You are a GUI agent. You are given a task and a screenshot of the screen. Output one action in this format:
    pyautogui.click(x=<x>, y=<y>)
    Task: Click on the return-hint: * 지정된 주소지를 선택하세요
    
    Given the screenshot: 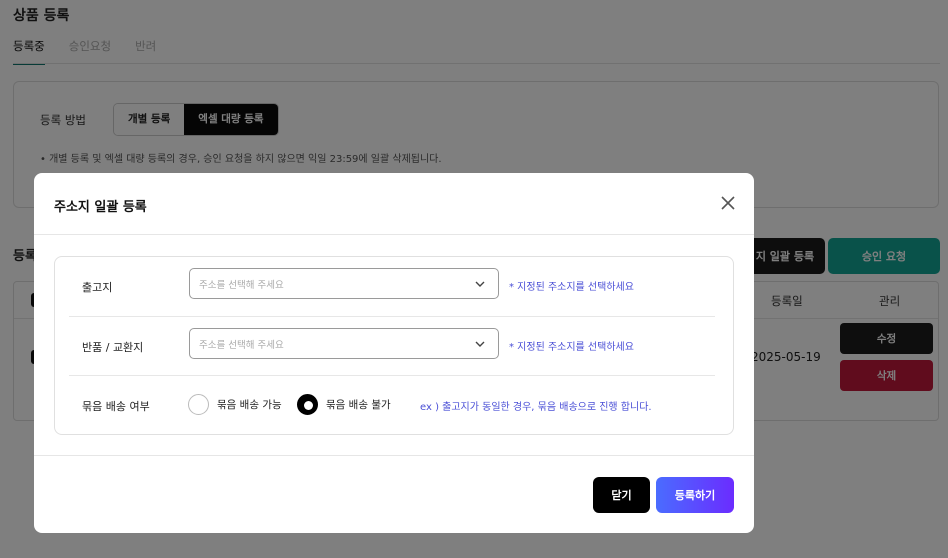 What is the action you would take?
    pyautogui.click(x=571, y=347)
    